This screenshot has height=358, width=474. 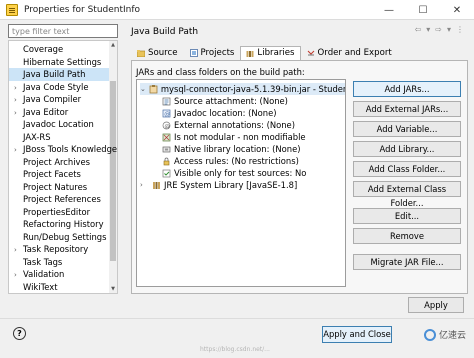 I want to click on tree-item-label: Hibernate Settings, so click(x=62, y=61).